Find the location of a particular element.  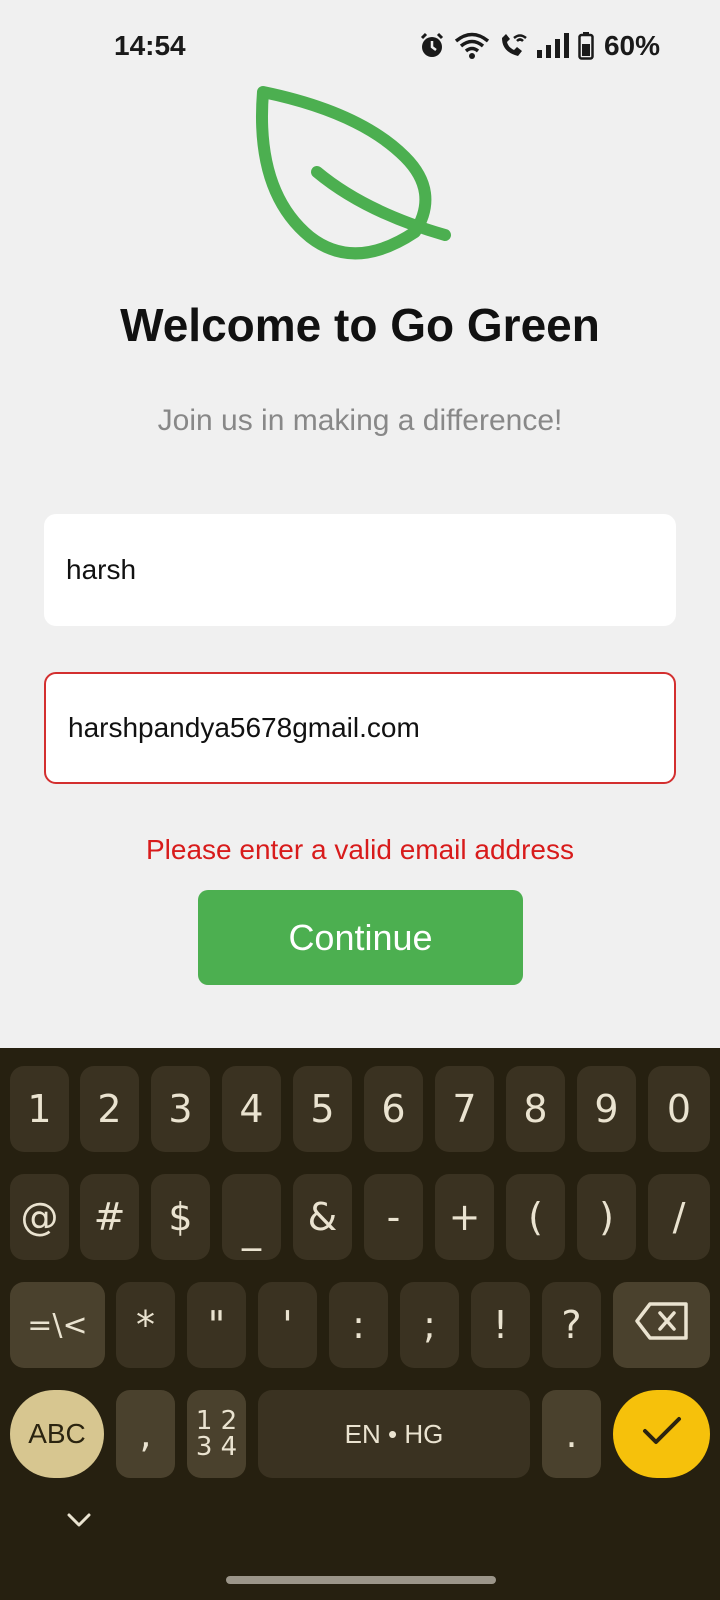

key-colon: : is located at coordinates (358, 1325).